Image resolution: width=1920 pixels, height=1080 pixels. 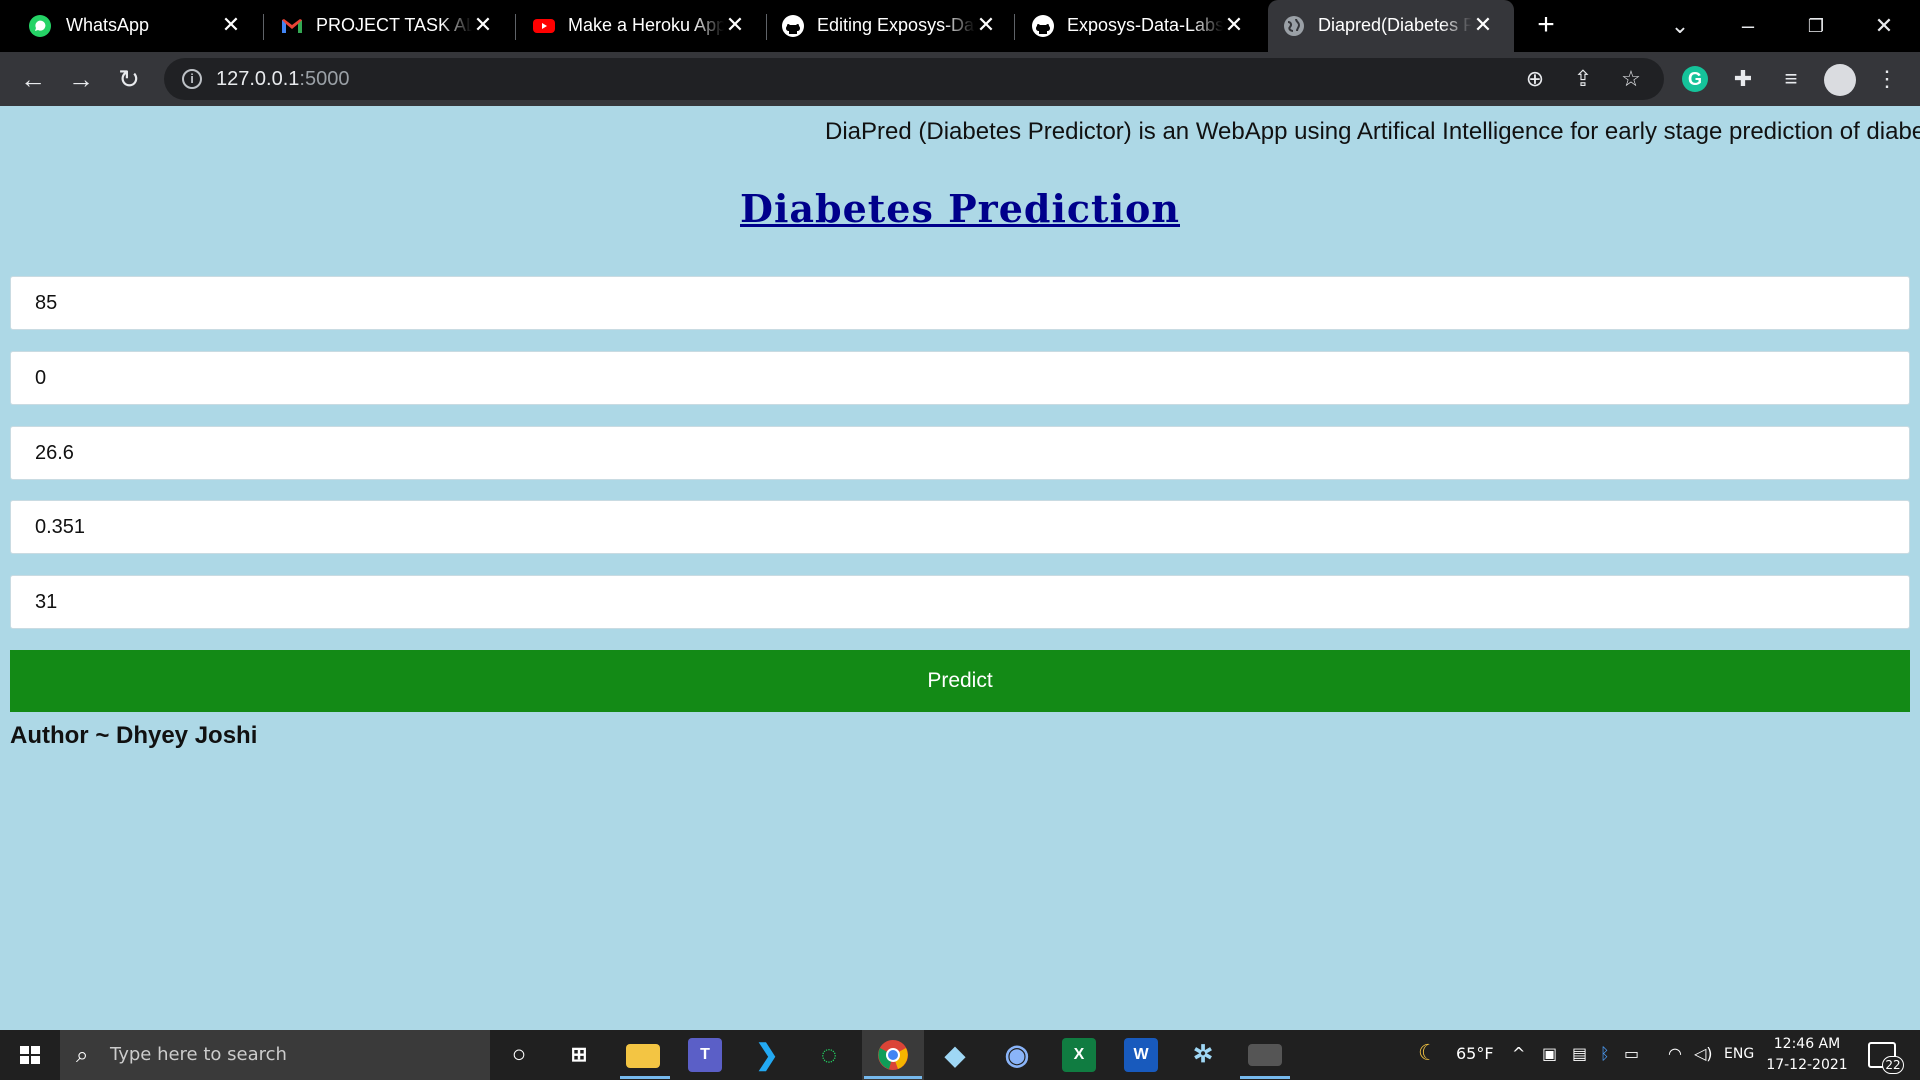 What do you see at coordinates (1887, 79) in the screenshot?
I see `menu-icon: ⋮` at bounding box center [1887, 79].